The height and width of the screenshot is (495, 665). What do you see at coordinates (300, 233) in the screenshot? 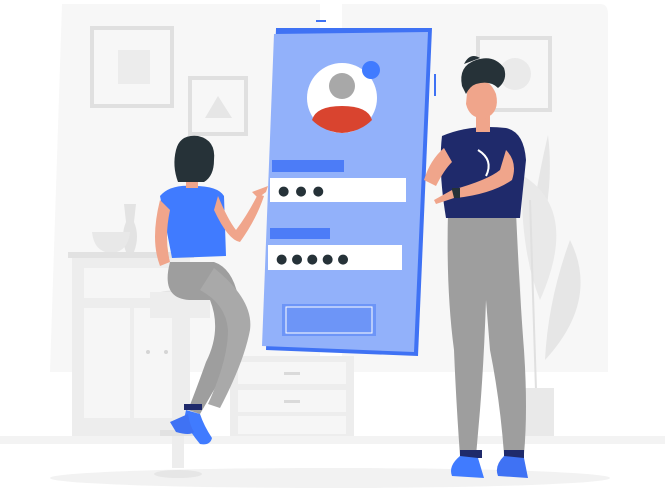
I see `password-label-bar` at bounding box center [300, 233].